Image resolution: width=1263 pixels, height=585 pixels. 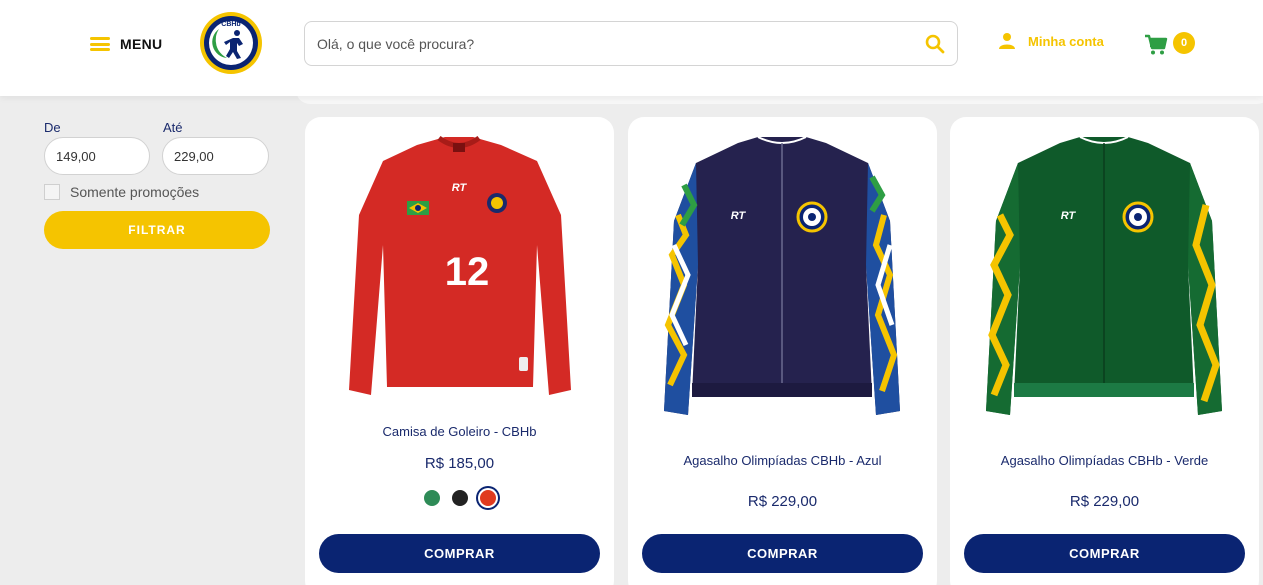 I want to click on price-to-label: Até, so click(x=173, y=127).